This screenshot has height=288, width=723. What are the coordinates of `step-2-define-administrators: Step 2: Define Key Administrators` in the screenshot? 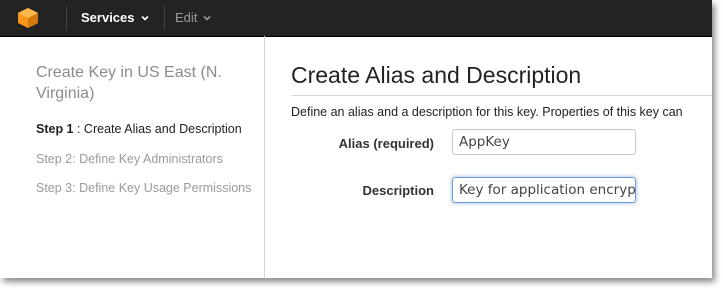 It's located at (129, 159).